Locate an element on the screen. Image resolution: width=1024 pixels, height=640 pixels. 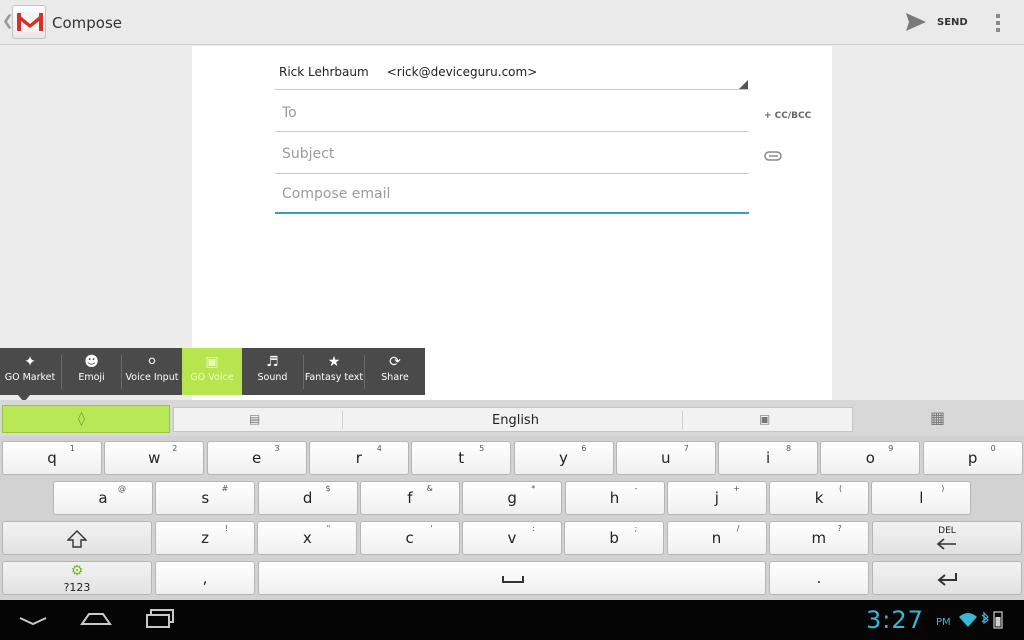
key-label: i is located at coordinates (768, 458).